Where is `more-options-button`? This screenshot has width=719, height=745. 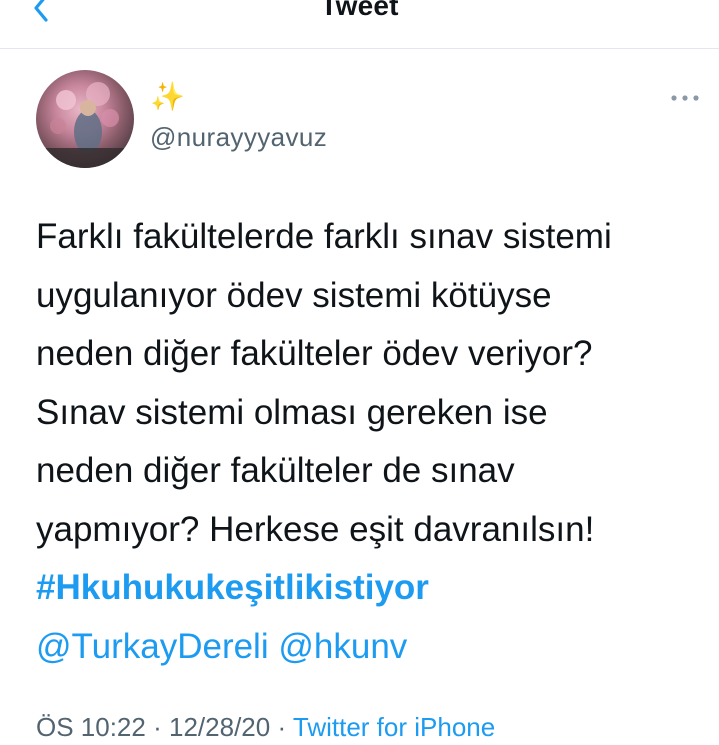
more-options-button is located at coordinates (685, 98).